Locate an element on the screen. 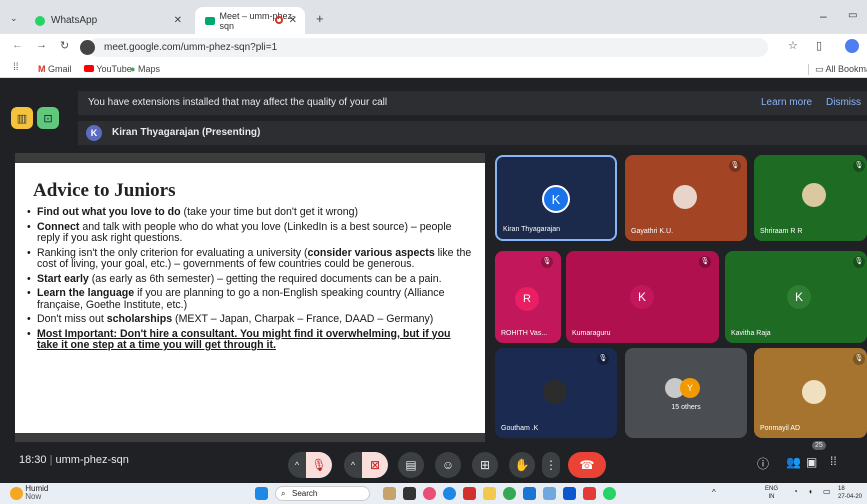 The image size is (867, 504). camera-options-button: ^ is located at coordinates (353, 465).